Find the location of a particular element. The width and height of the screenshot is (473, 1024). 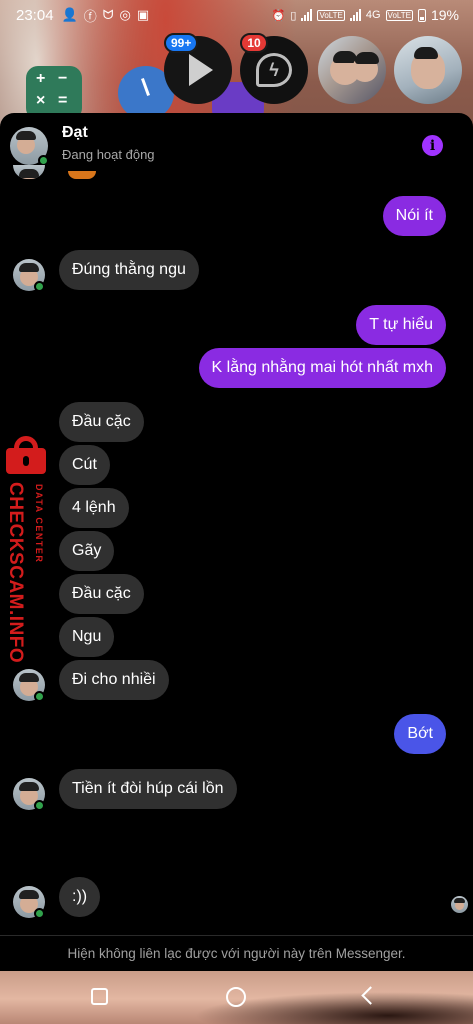

alarm-icon: ⏰ is located at coordinates (278, 15).